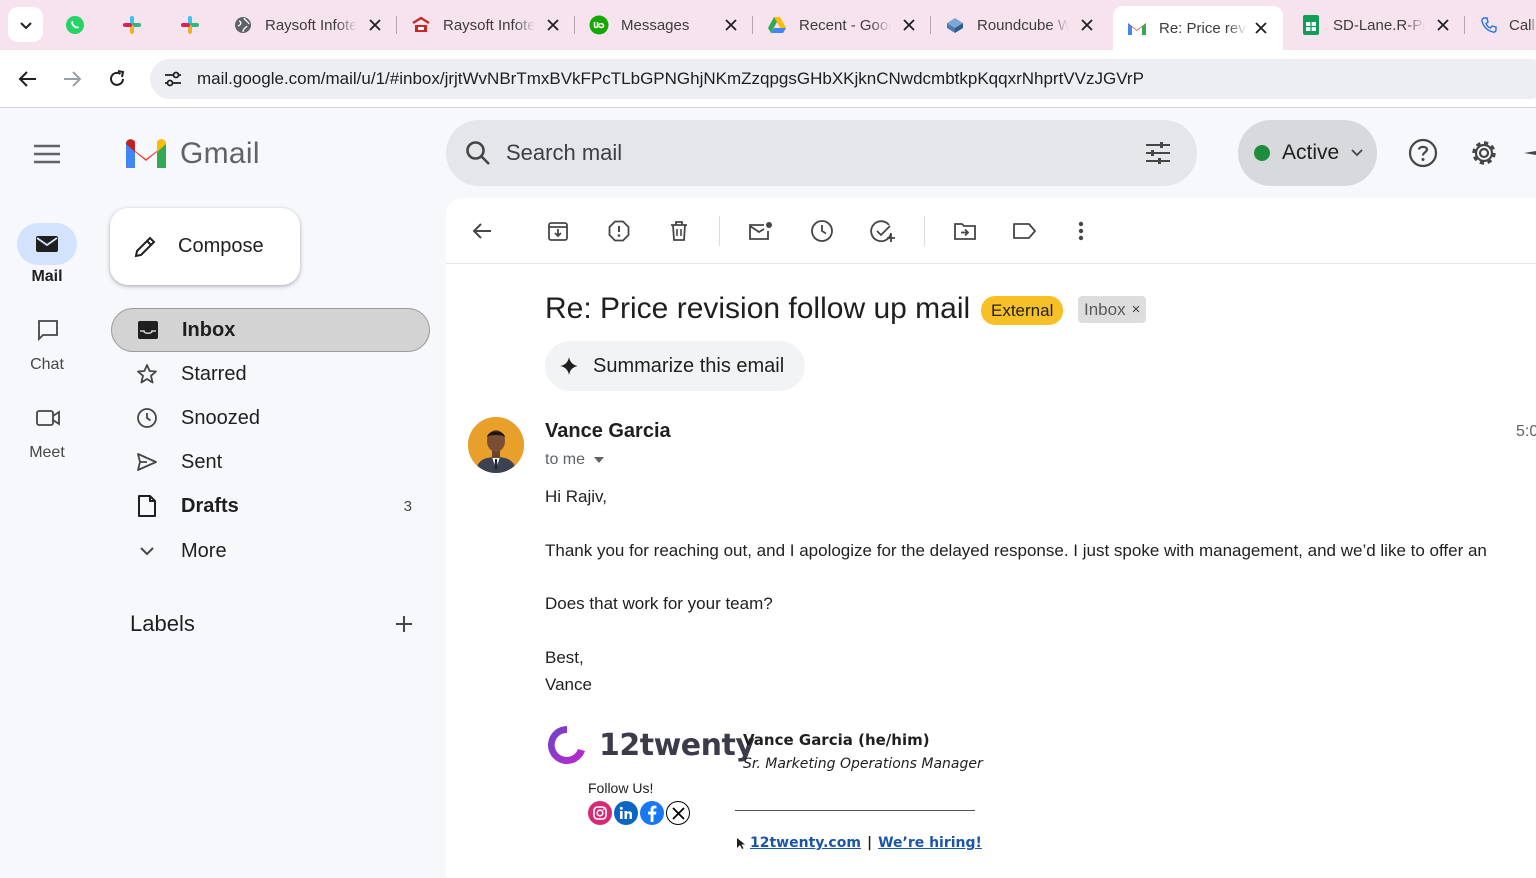 The height and width of the screenshot is (878, 1536). I want to click on arrow-left-icon, so click(27, 79).